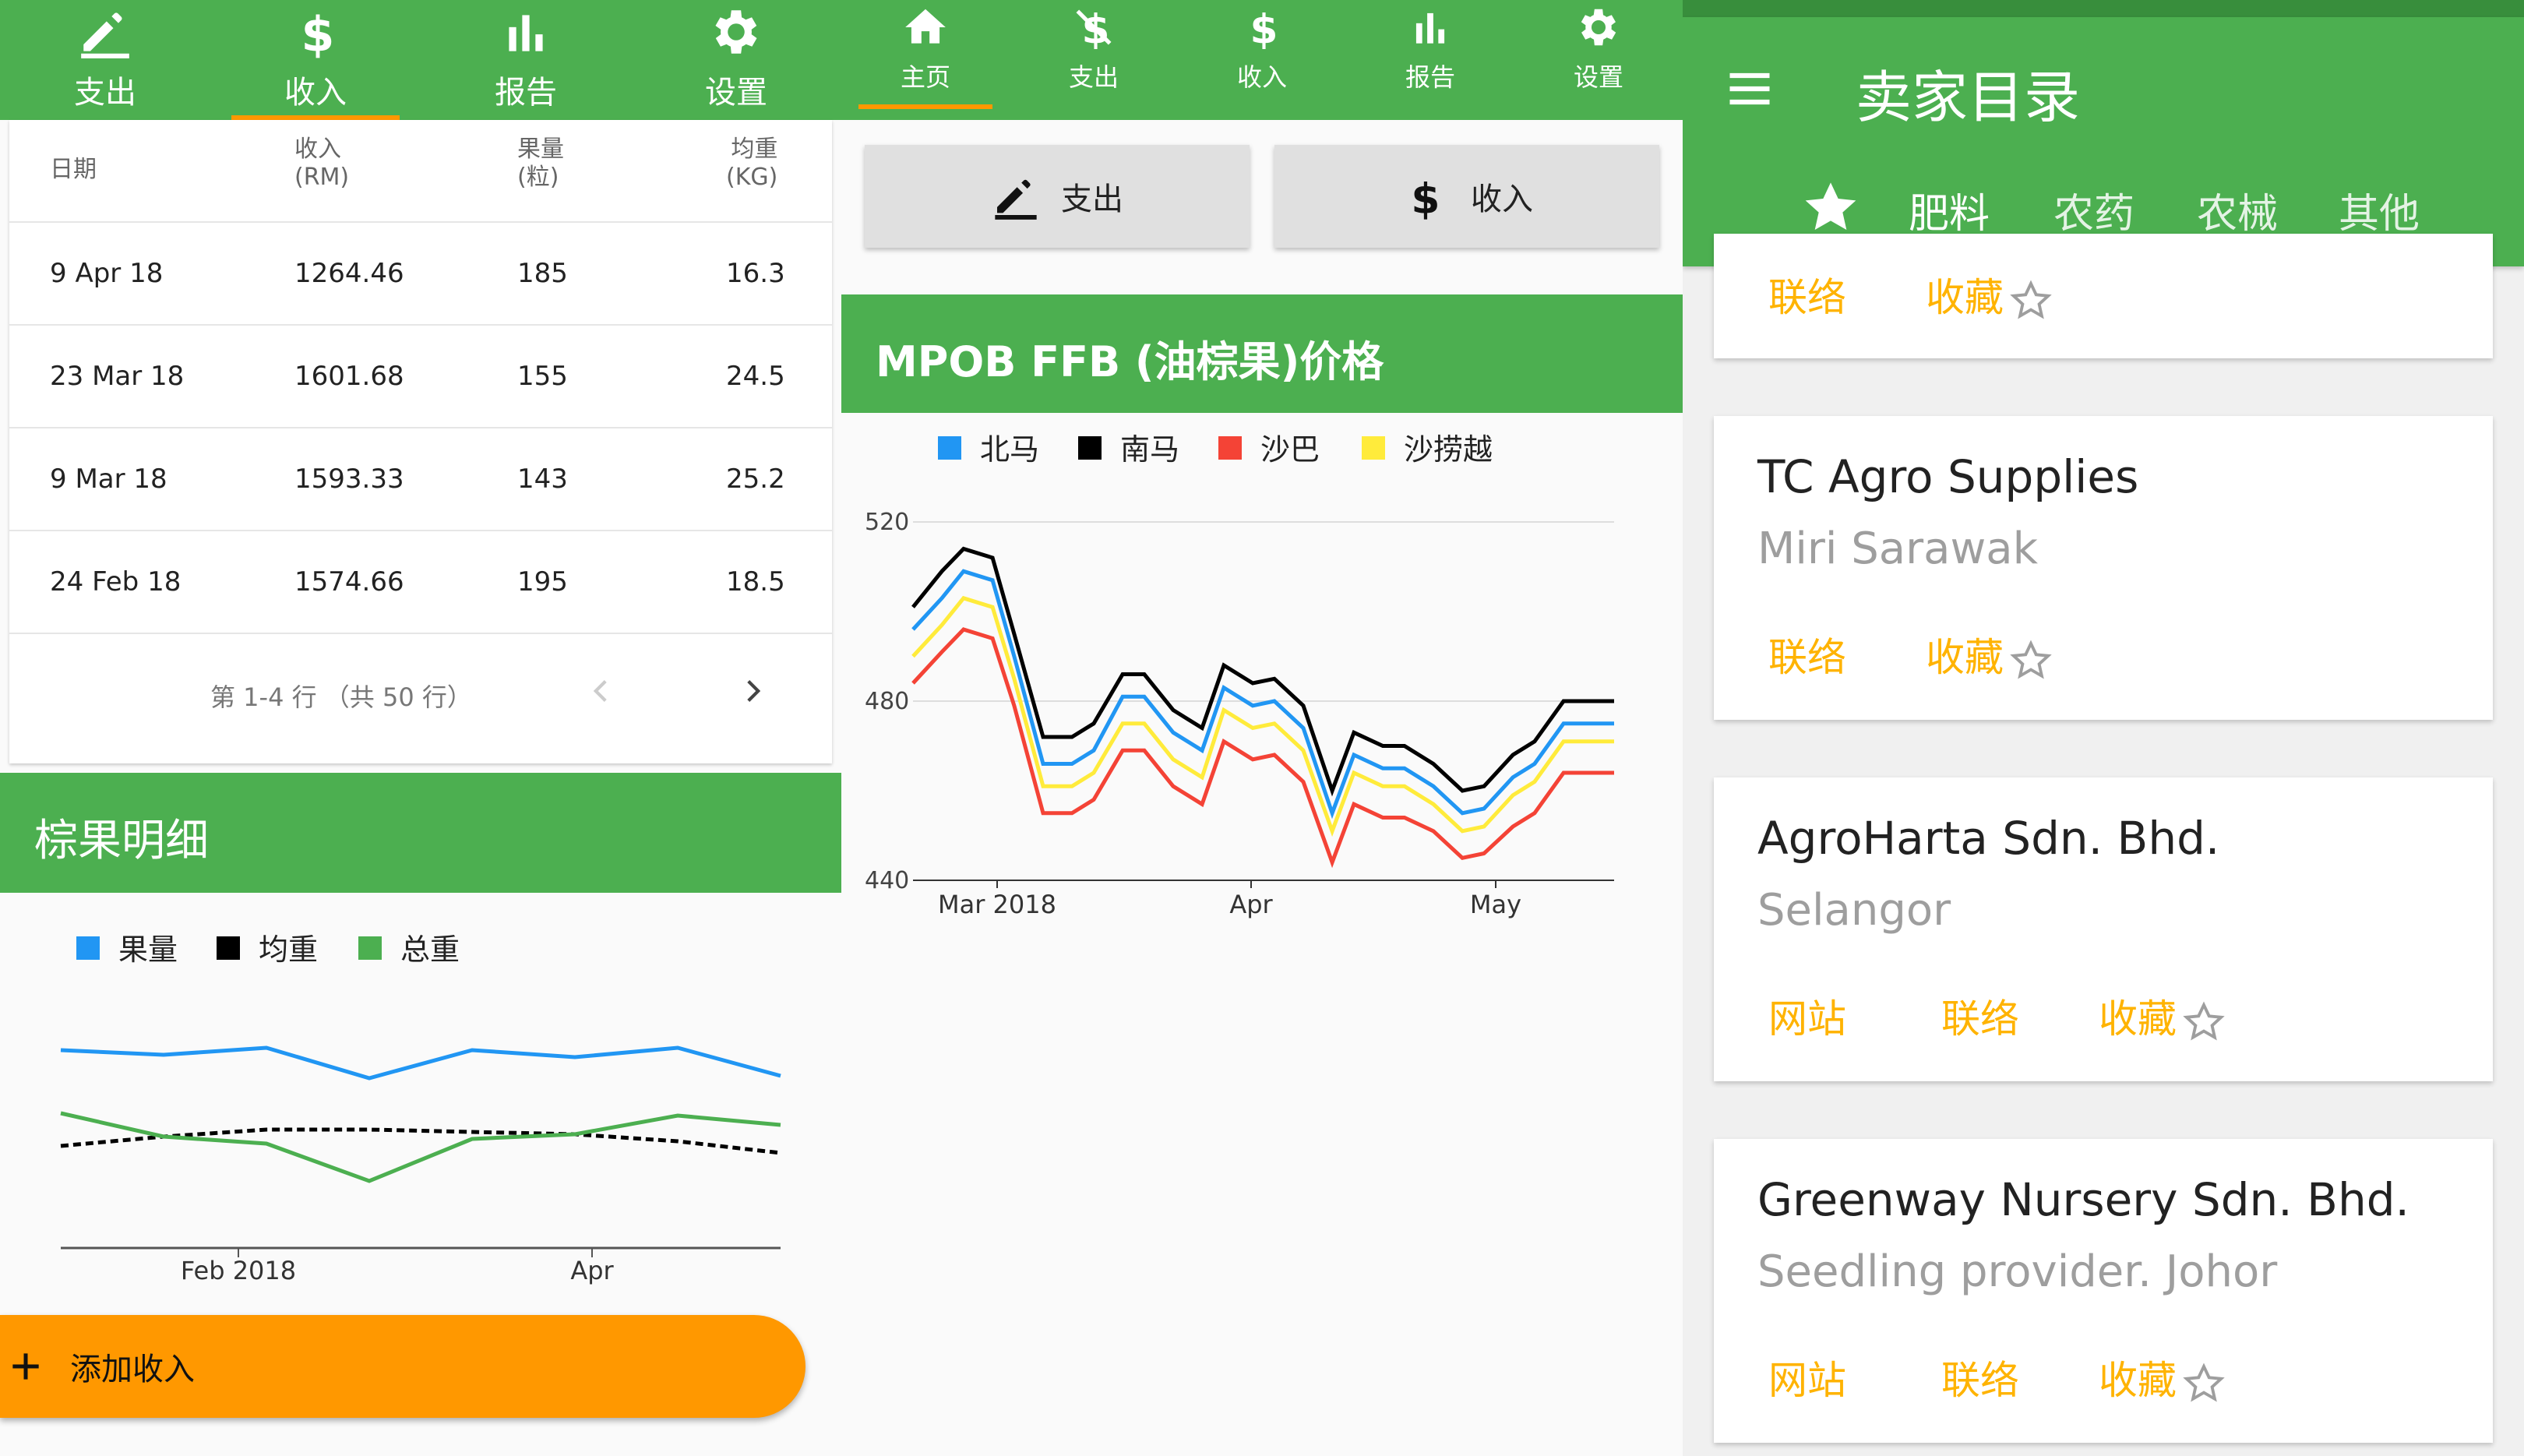 The height and width of the screenshot is (1456, 2524). I want to click on tab-label: 报告, so click(1430, 77).